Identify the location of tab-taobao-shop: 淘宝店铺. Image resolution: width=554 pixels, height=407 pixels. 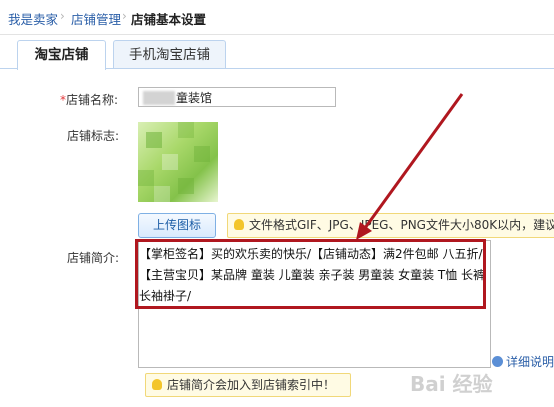
(61, 55).